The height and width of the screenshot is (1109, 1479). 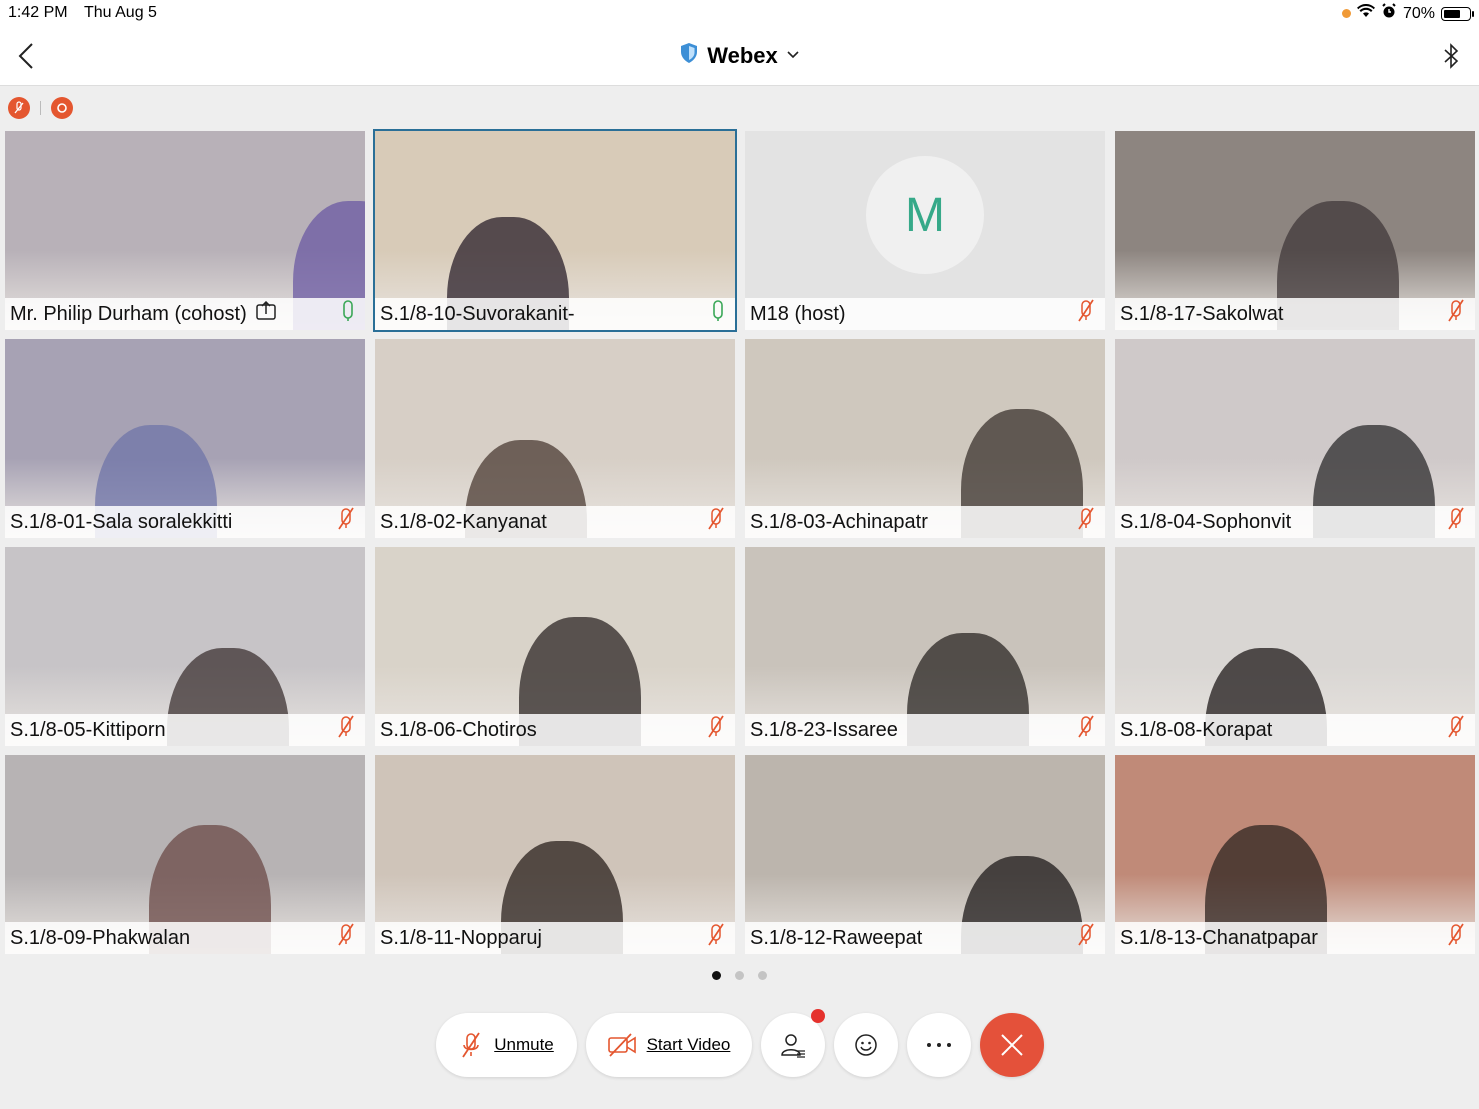 I want to click on participant-name: S.1/8-06-Chotiros, so click(x=458, y=729).